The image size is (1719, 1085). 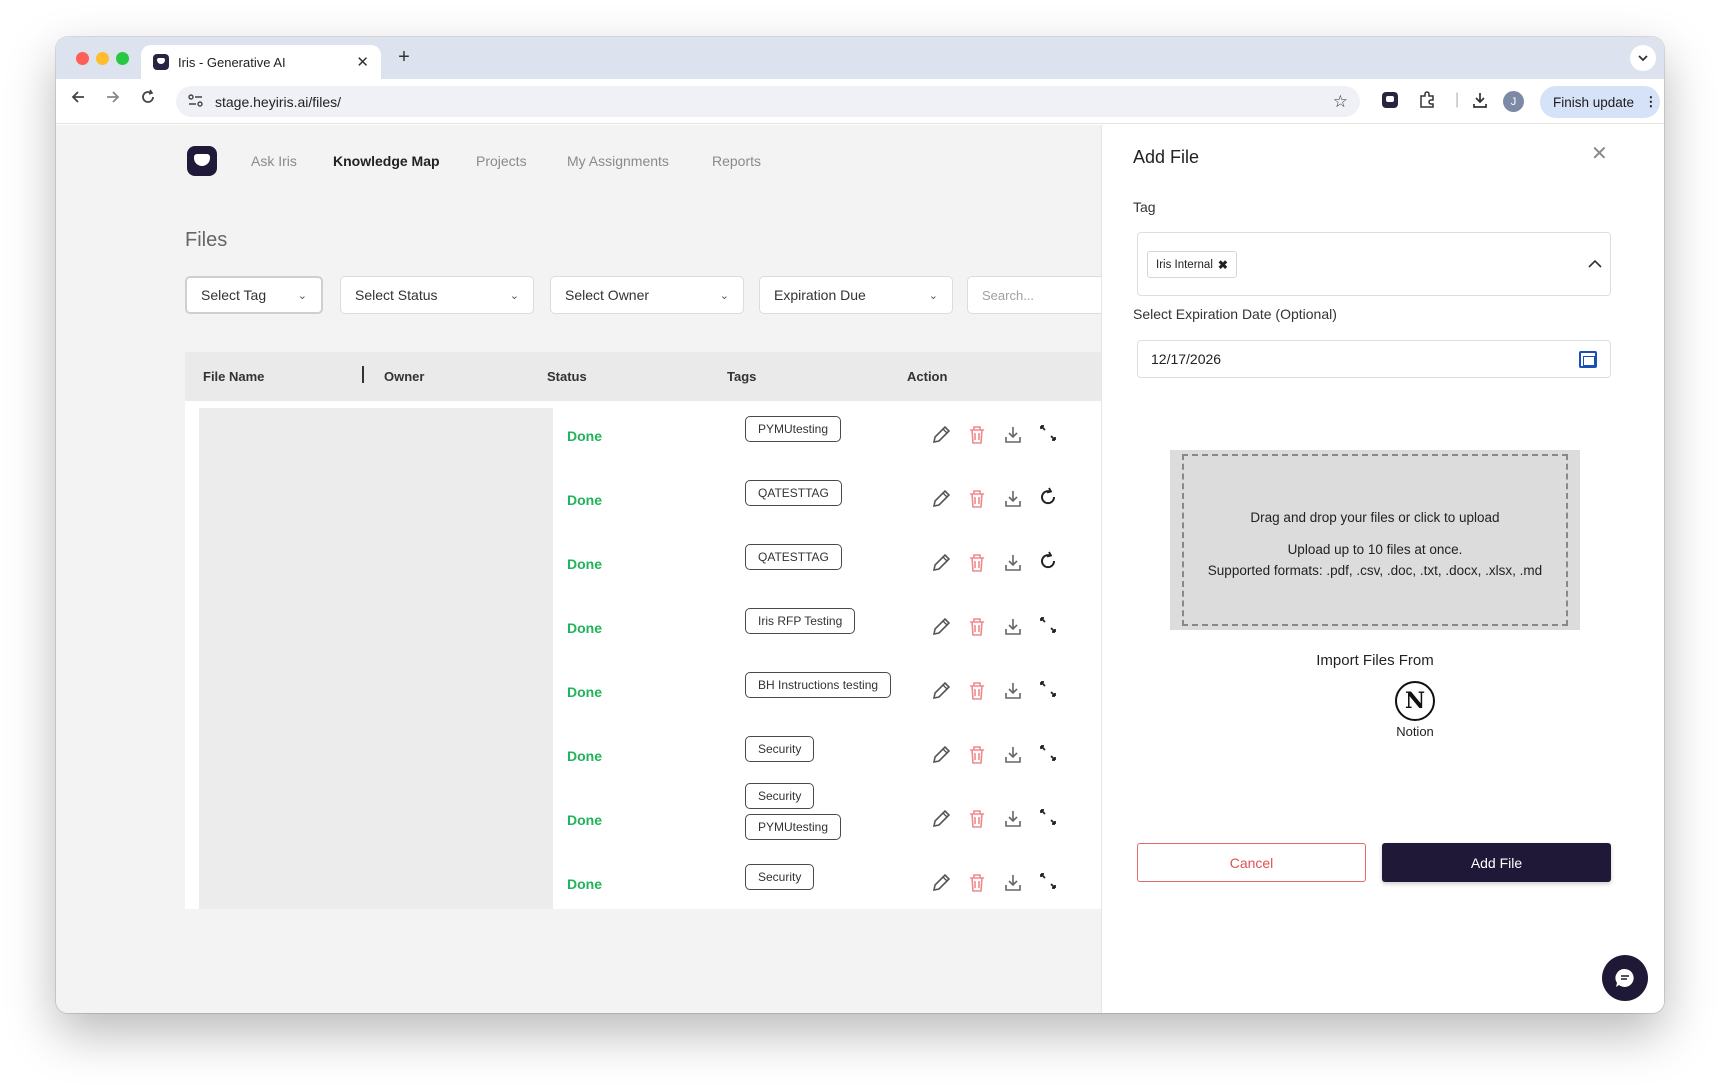 What do you see at coordinates (1594, 102) in the screenshot?
I see `finish-update-label: Finish update` at bounding box center [1594, 102].